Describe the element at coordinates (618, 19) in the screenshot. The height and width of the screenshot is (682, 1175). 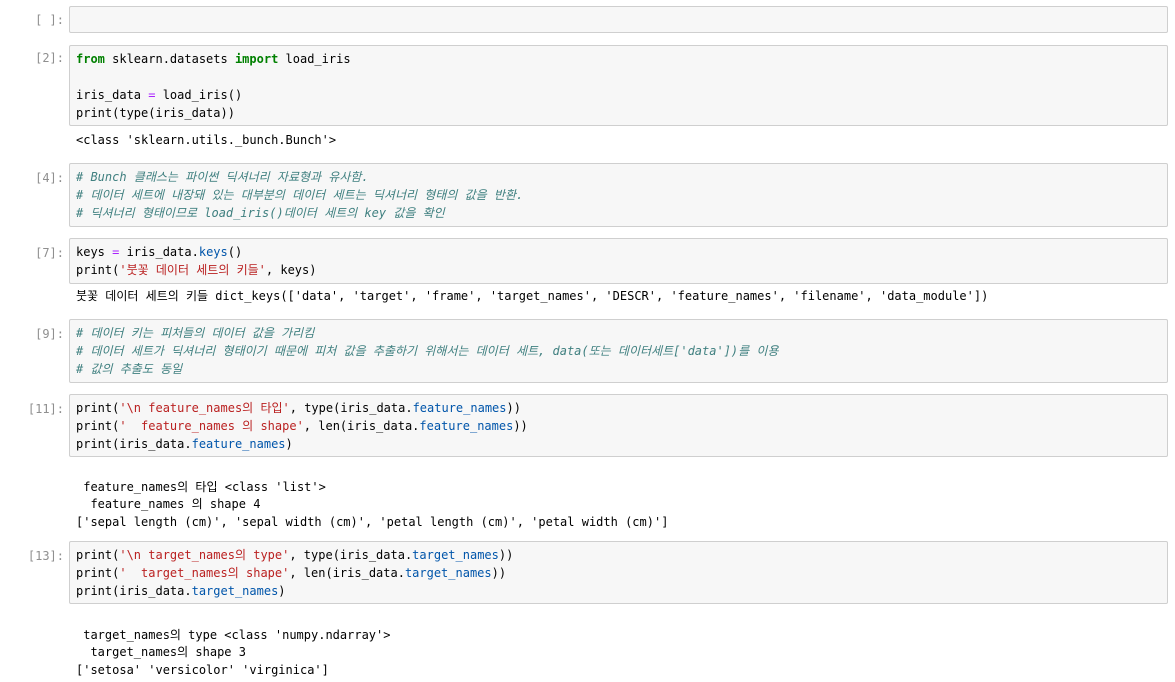
I see `code-input` at that location.